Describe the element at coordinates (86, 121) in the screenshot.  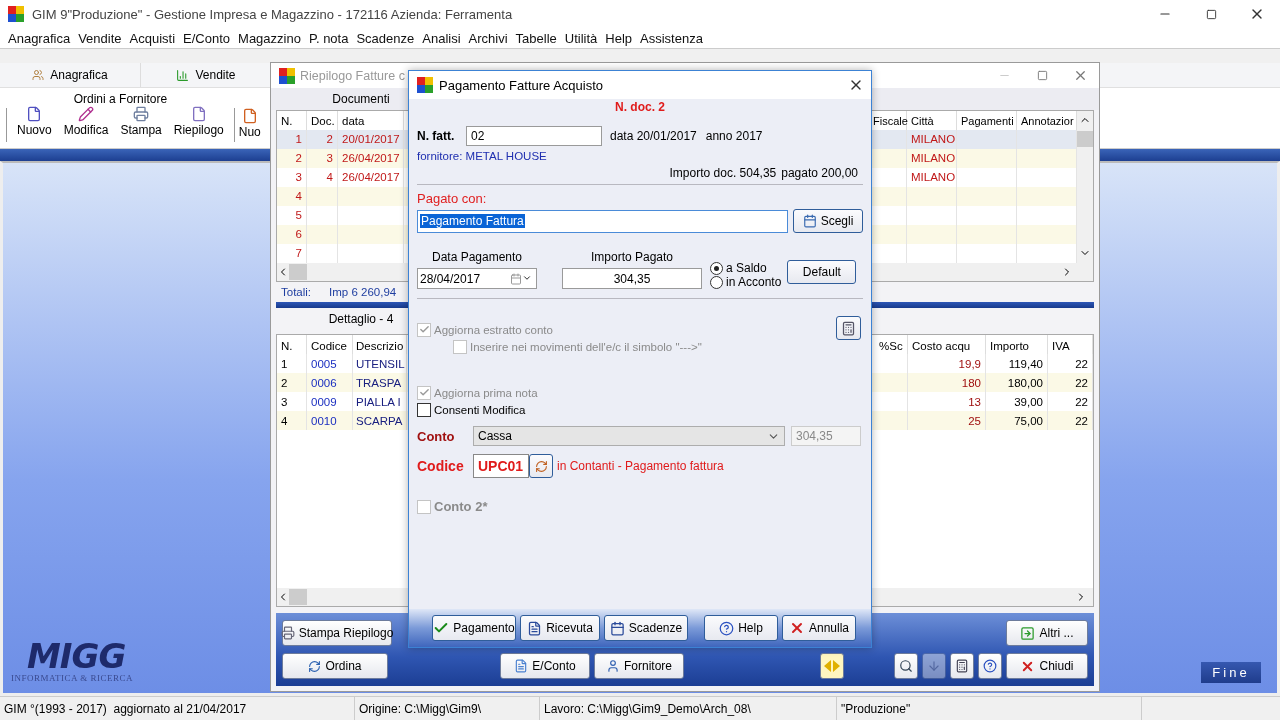
I see `ribbon-button: Modifica` at that location.